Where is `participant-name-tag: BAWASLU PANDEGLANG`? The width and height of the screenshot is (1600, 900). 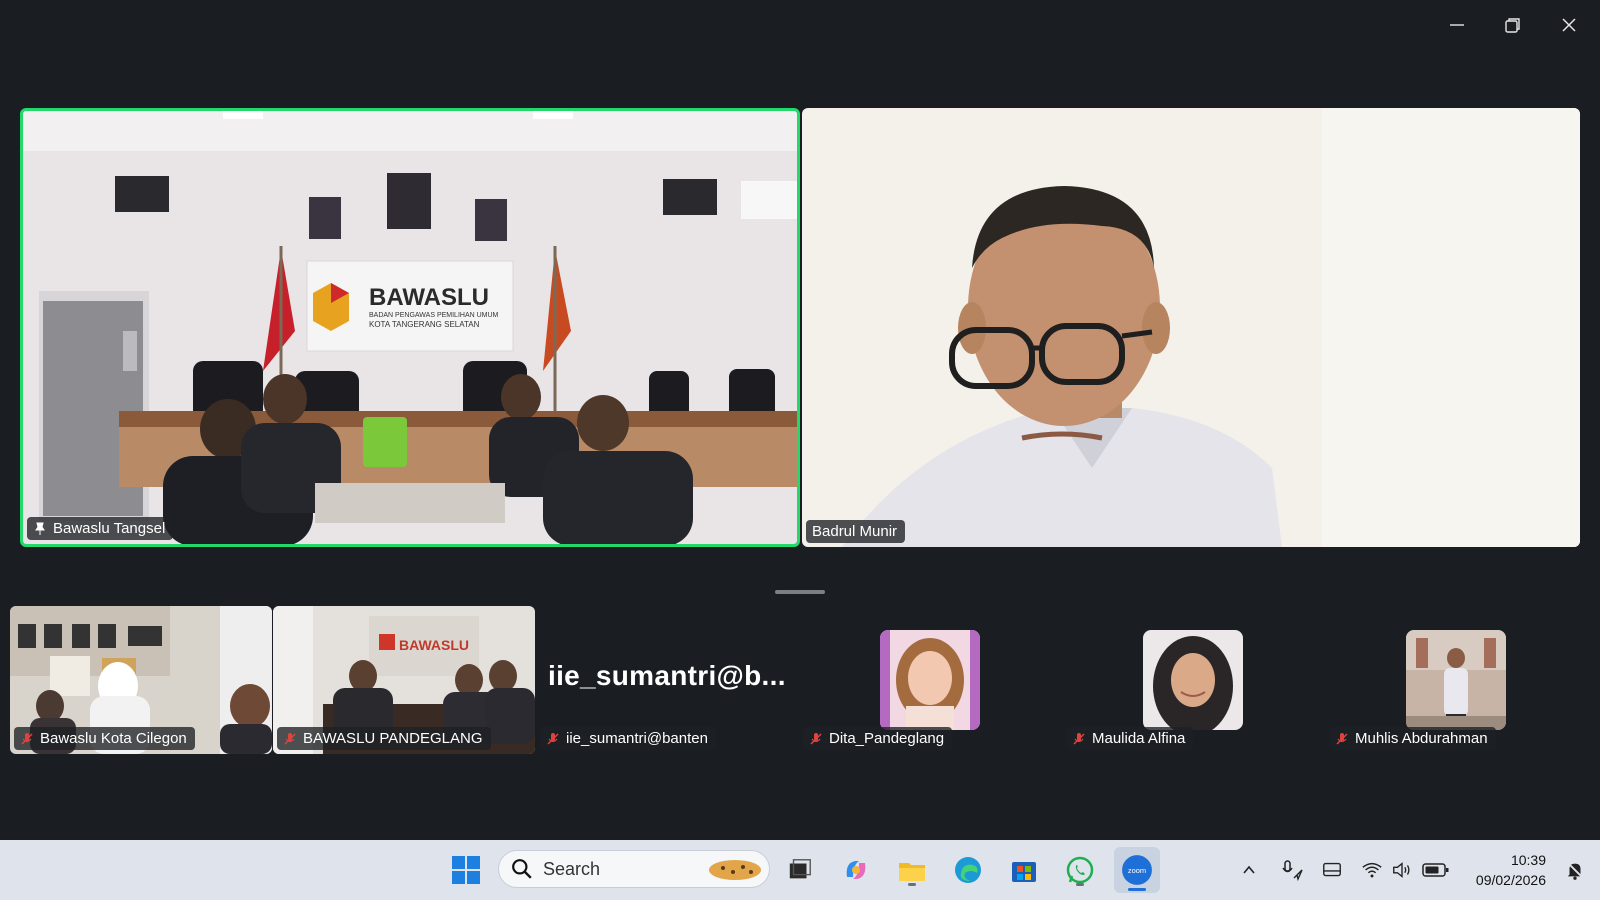 participant-name-tag: BAWASLU PANDEGLANG is located at coordinates (384, 738).